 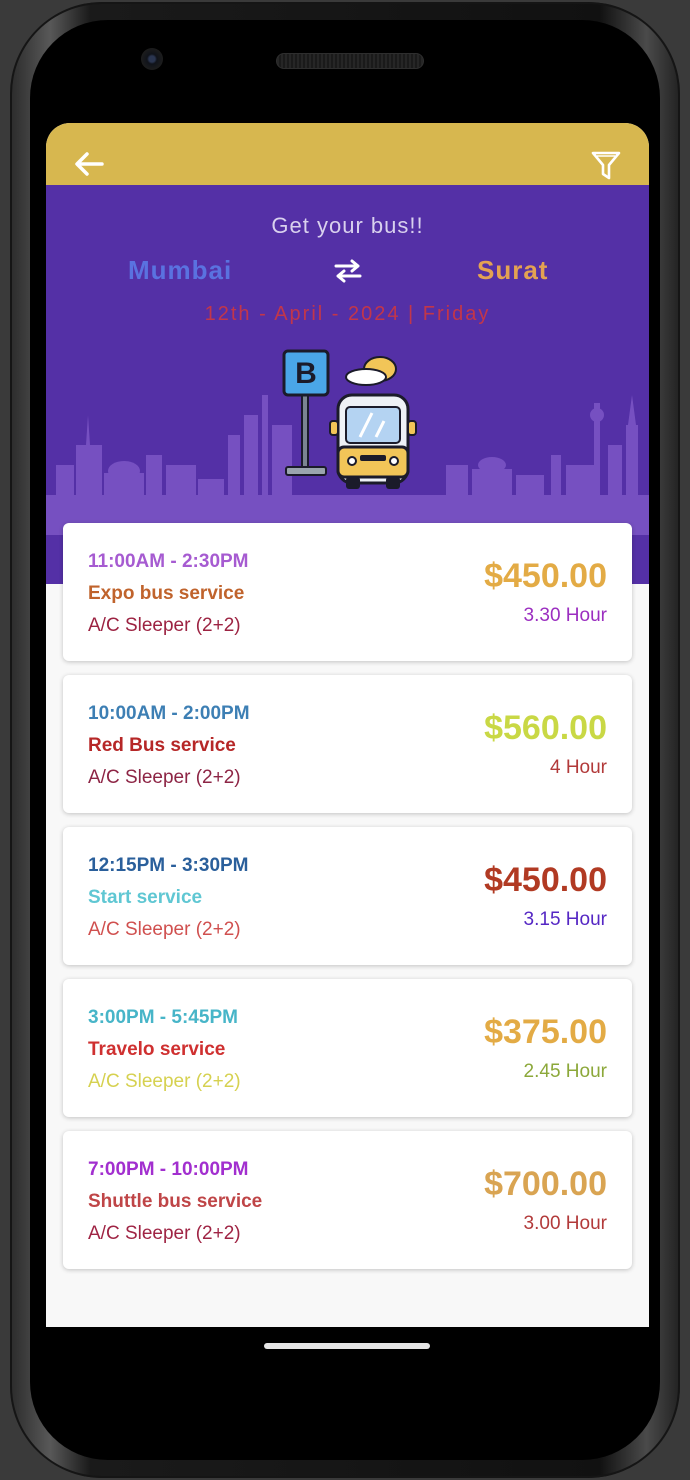 I want to click on bus-stop-illustration: B, so click(x=349, y=419).